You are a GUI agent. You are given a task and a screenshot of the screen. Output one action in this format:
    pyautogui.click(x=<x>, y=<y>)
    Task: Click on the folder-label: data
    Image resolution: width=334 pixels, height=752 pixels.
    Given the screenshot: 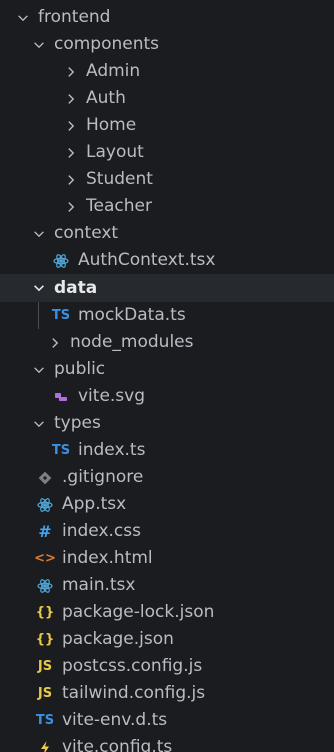 What is the action you would take?
    pyautogui.click(x=76, y=288)
    